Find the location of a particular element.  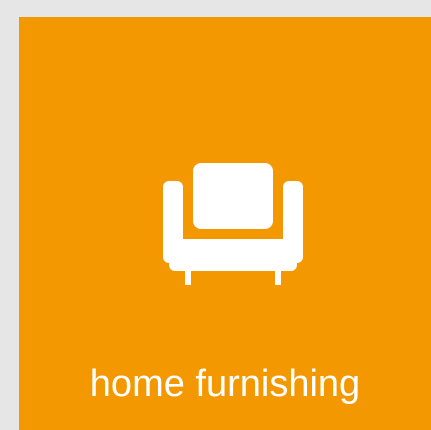

tile-label: home furnishing is located at coordinates (225, 384).